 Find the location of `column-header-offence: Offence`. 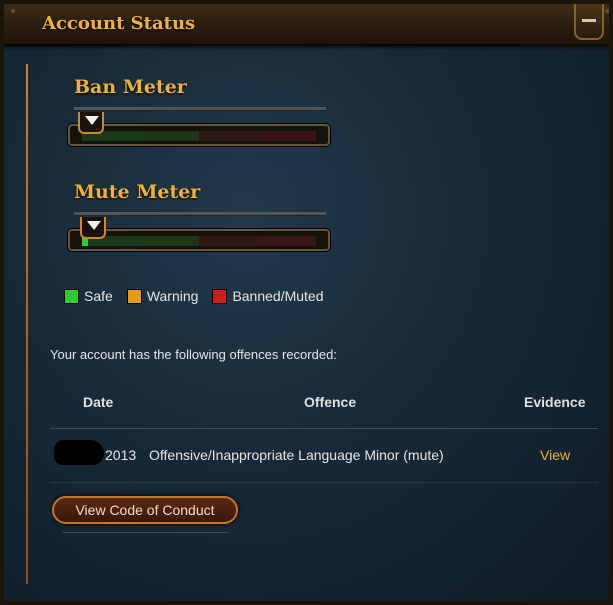

column-header-offence: Offence is located at coordinates (330, 402).